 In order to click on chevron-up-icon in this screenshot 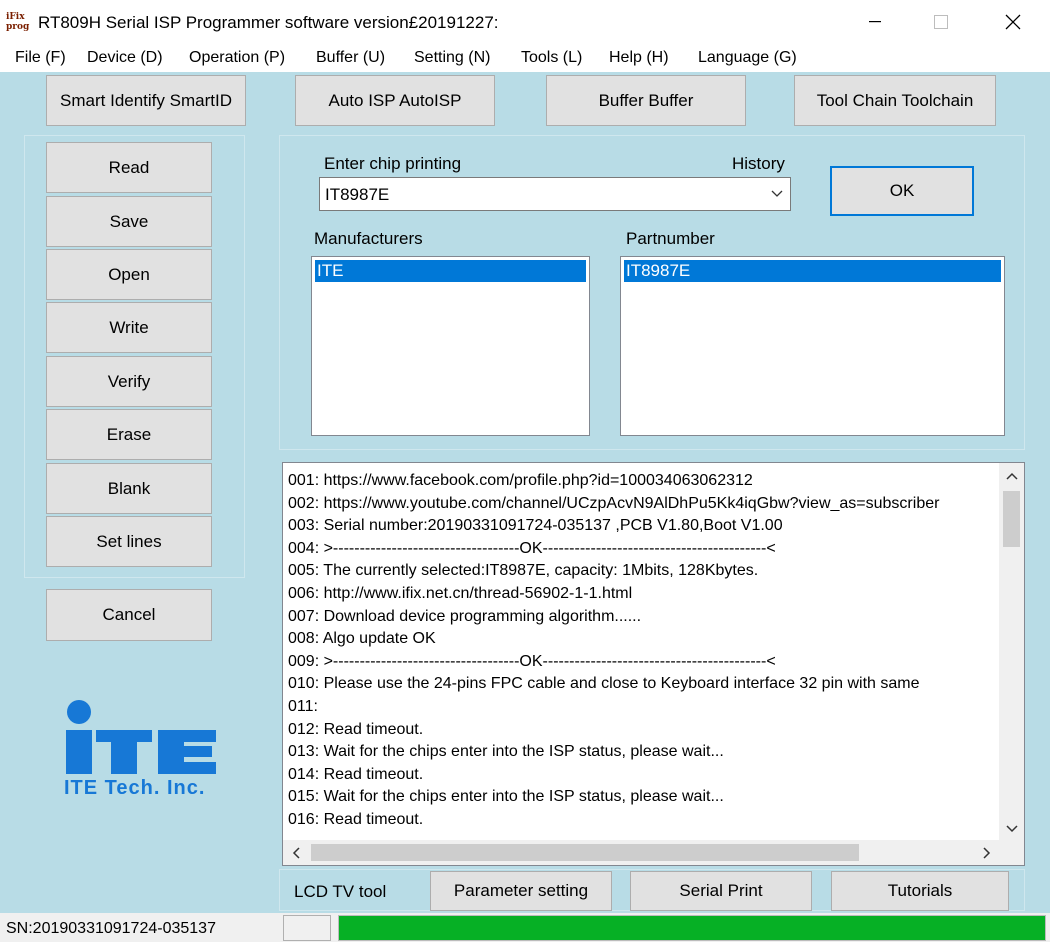, I will do `click(1011, 476)`.